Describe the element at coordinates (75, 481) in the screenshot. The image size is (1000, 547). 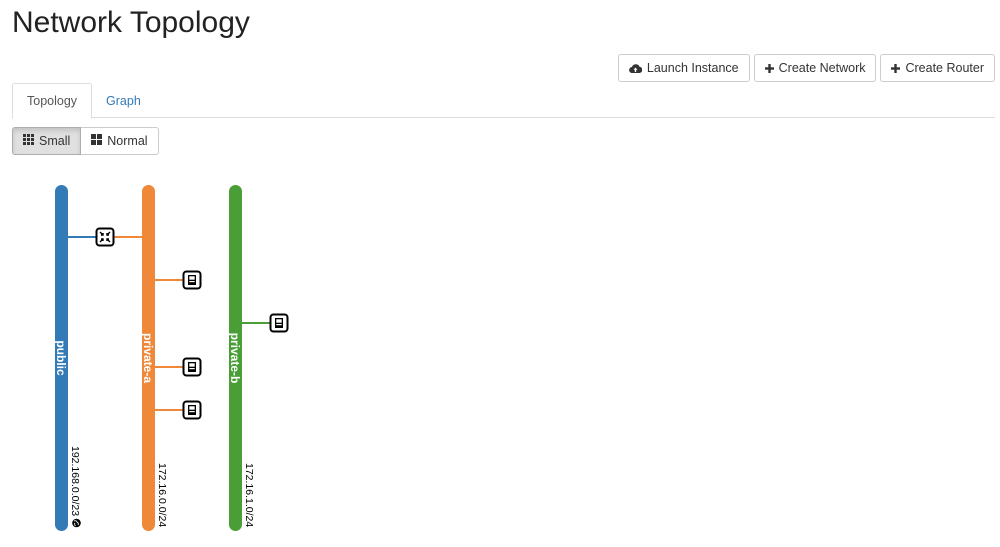
I see `network-cidr: 192.168.0.0/23` at that location.